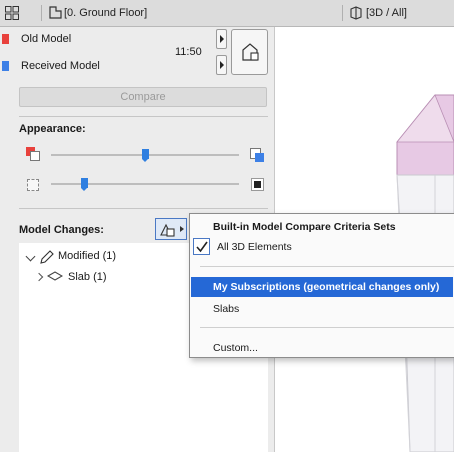 The height and width of the screenshot is (452, 454). I want to click on model-swap-icon, so click(250, 52).